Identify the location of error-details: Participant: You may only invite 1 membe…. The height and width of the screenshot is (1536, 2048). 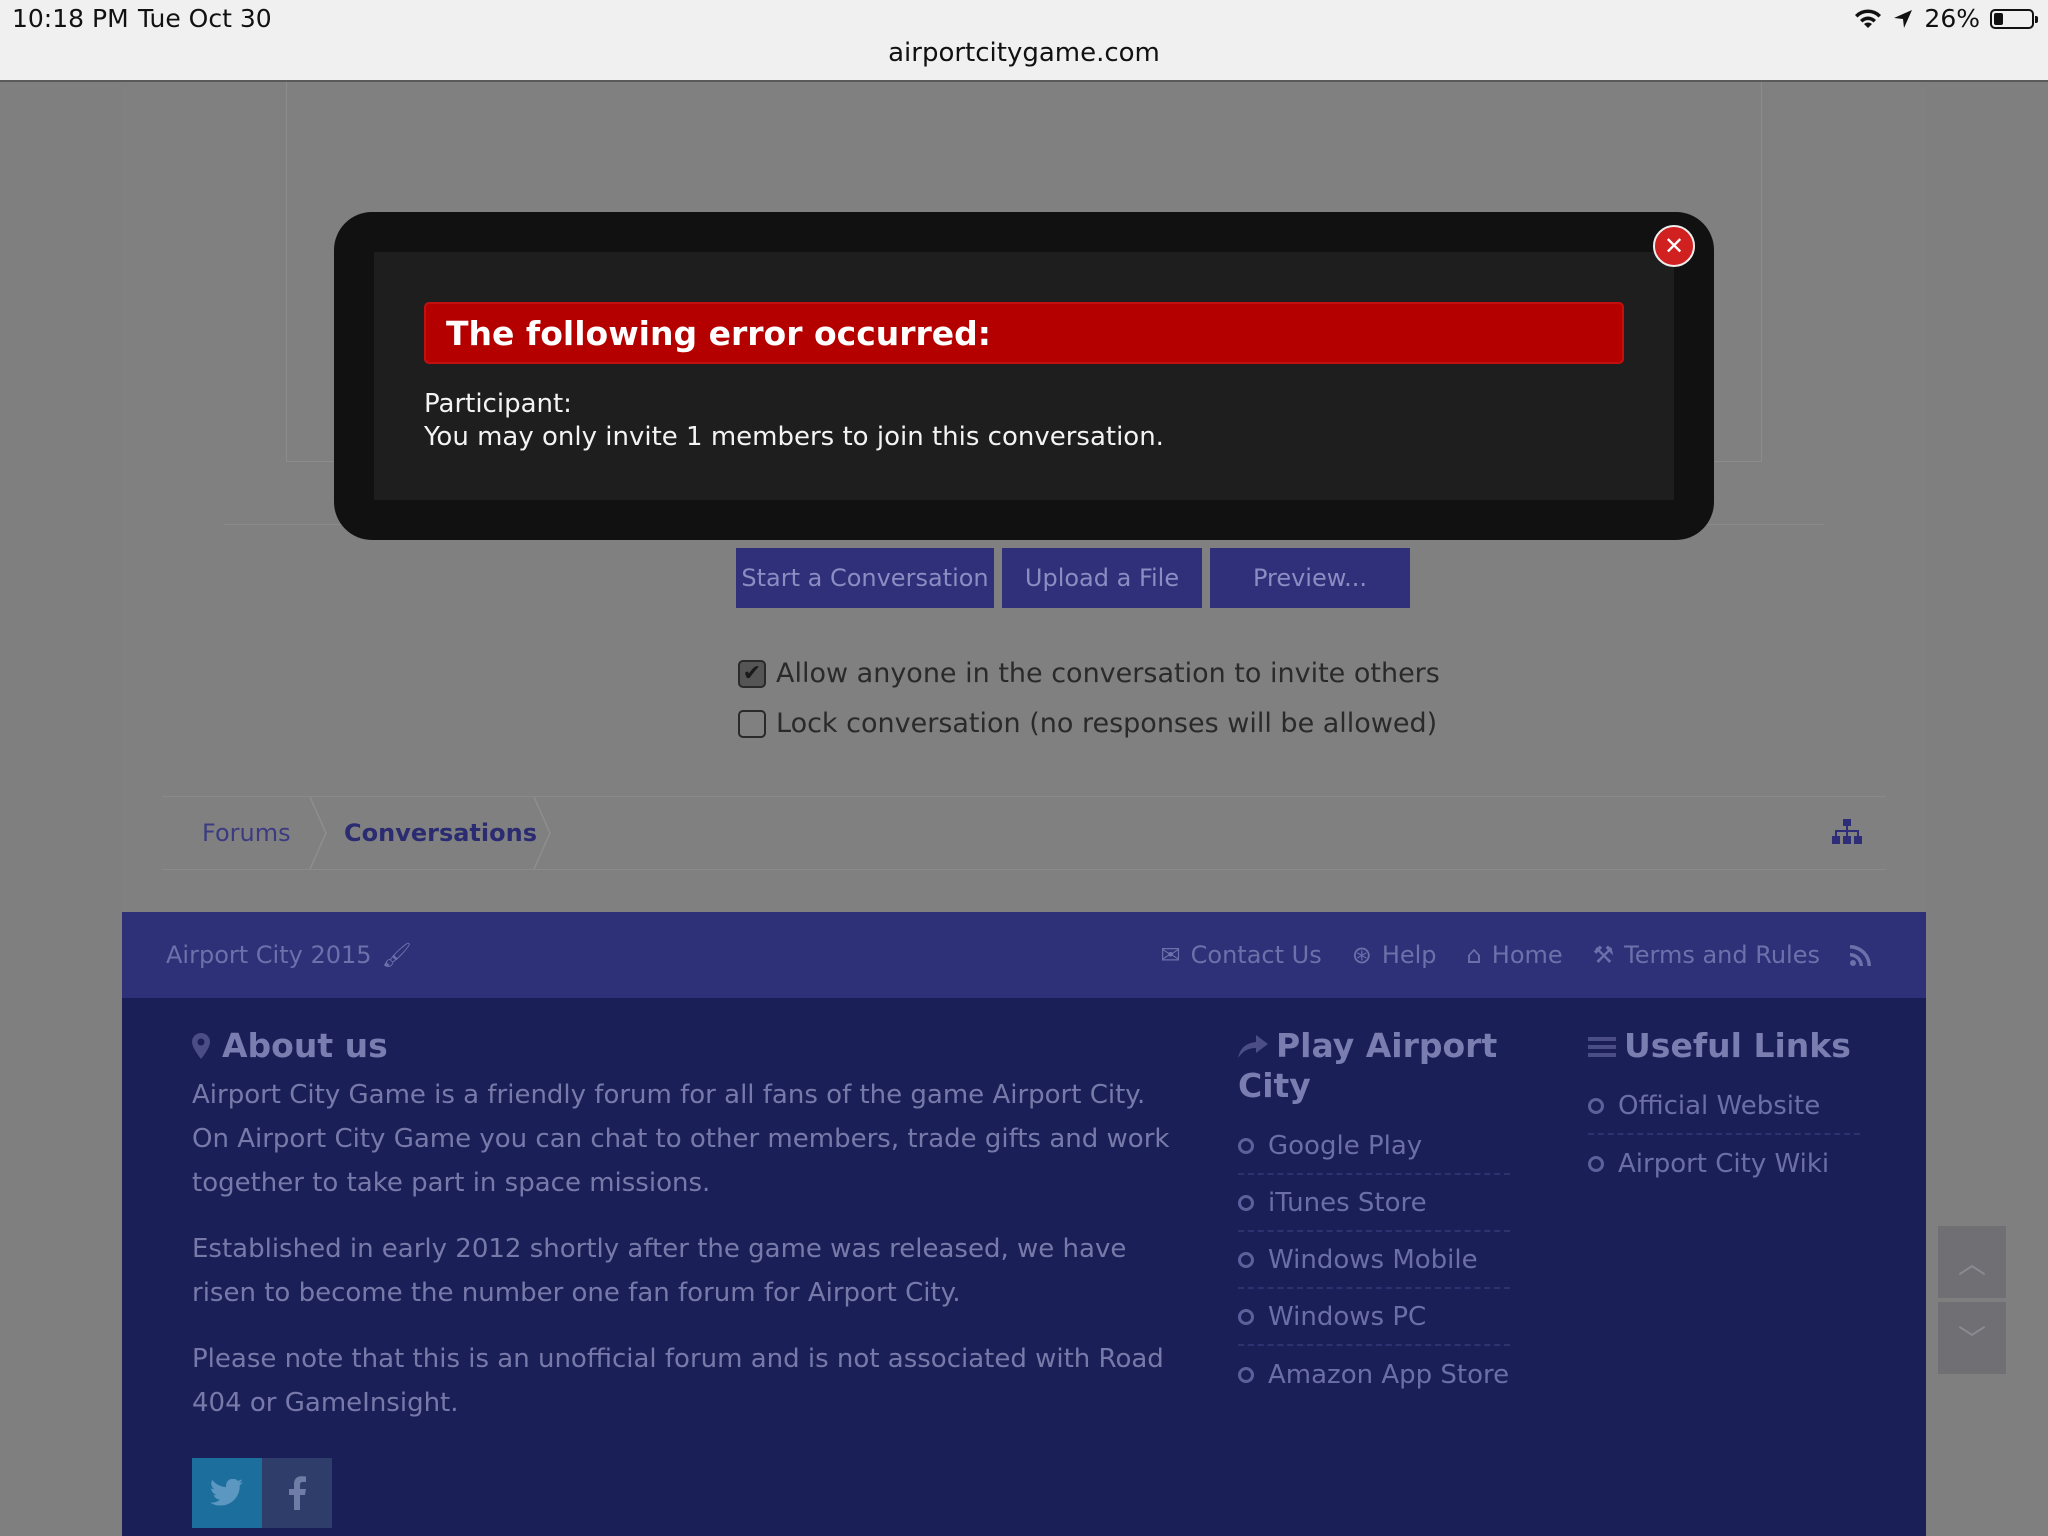
(794, 421).